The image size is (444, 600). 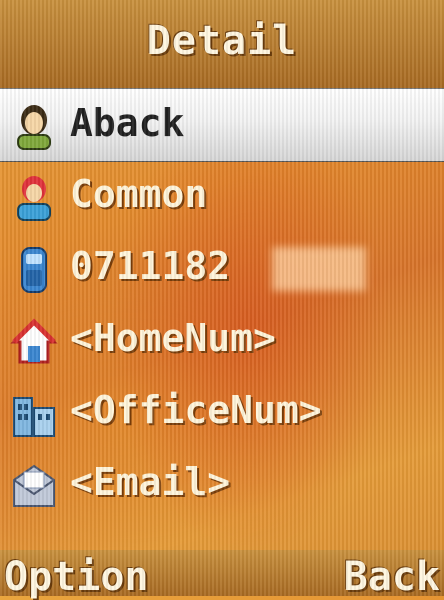 I want to click on detail-row-office: <OfficeNum>, so click(x=222, y=412).